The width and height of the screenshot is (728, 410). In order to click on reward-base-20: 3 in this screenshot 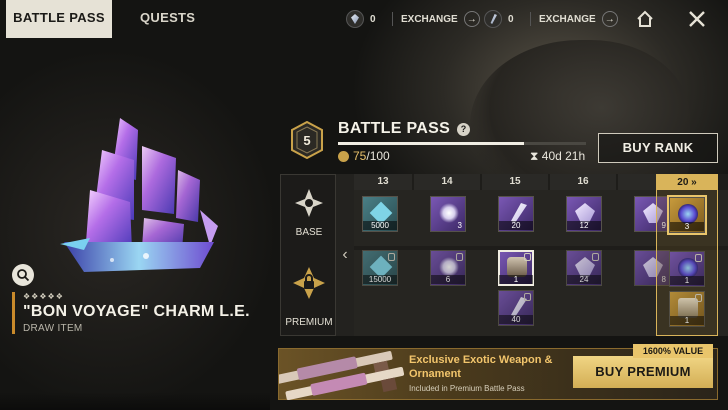, I will do `click(687, 215)`.